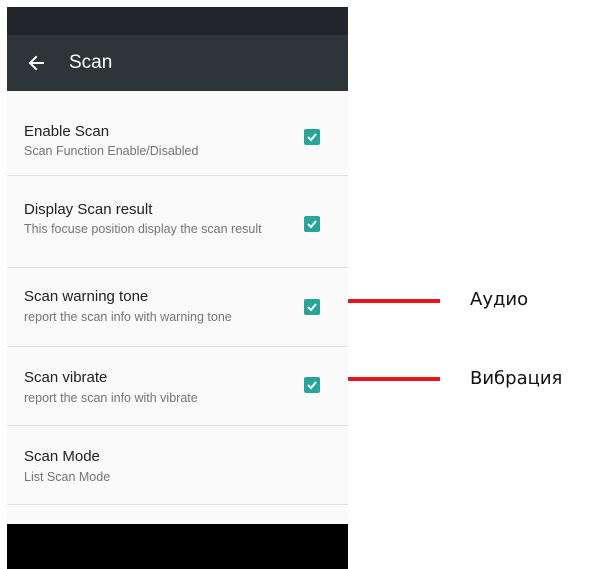 The image size is (593, 569). What do you see at coordinates (394, 301) in the screenshot?
I see `annotation-line-audio` at bounding box center [394, 301].